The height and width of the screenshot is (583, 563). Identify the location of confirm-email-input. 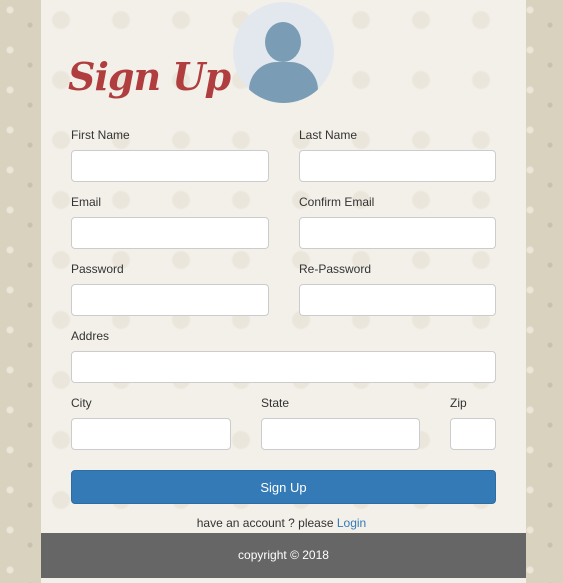
(397, 233).